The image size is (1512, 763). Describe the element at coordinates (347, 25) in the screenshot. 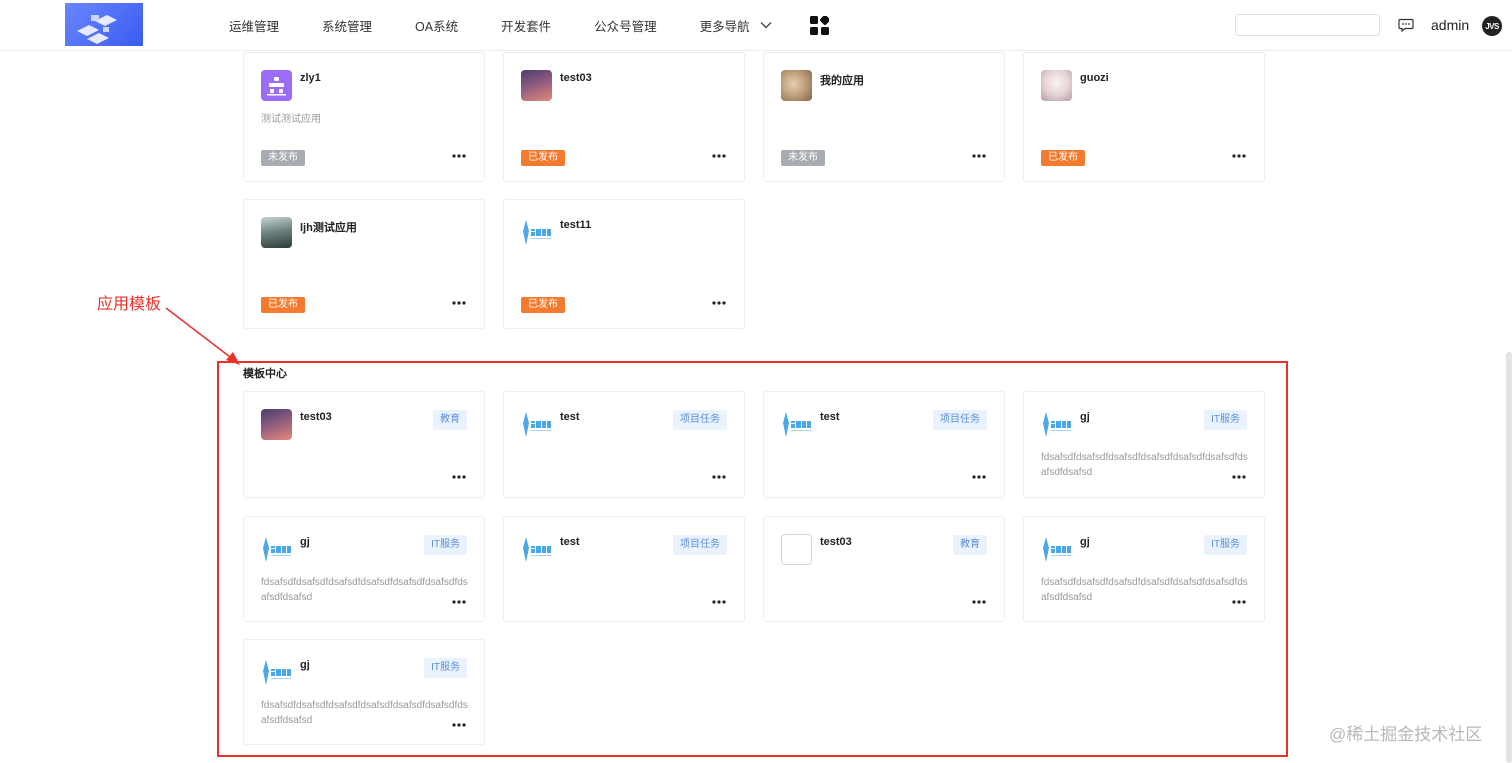

I see `nav-item-system: 系统管理` at that location.